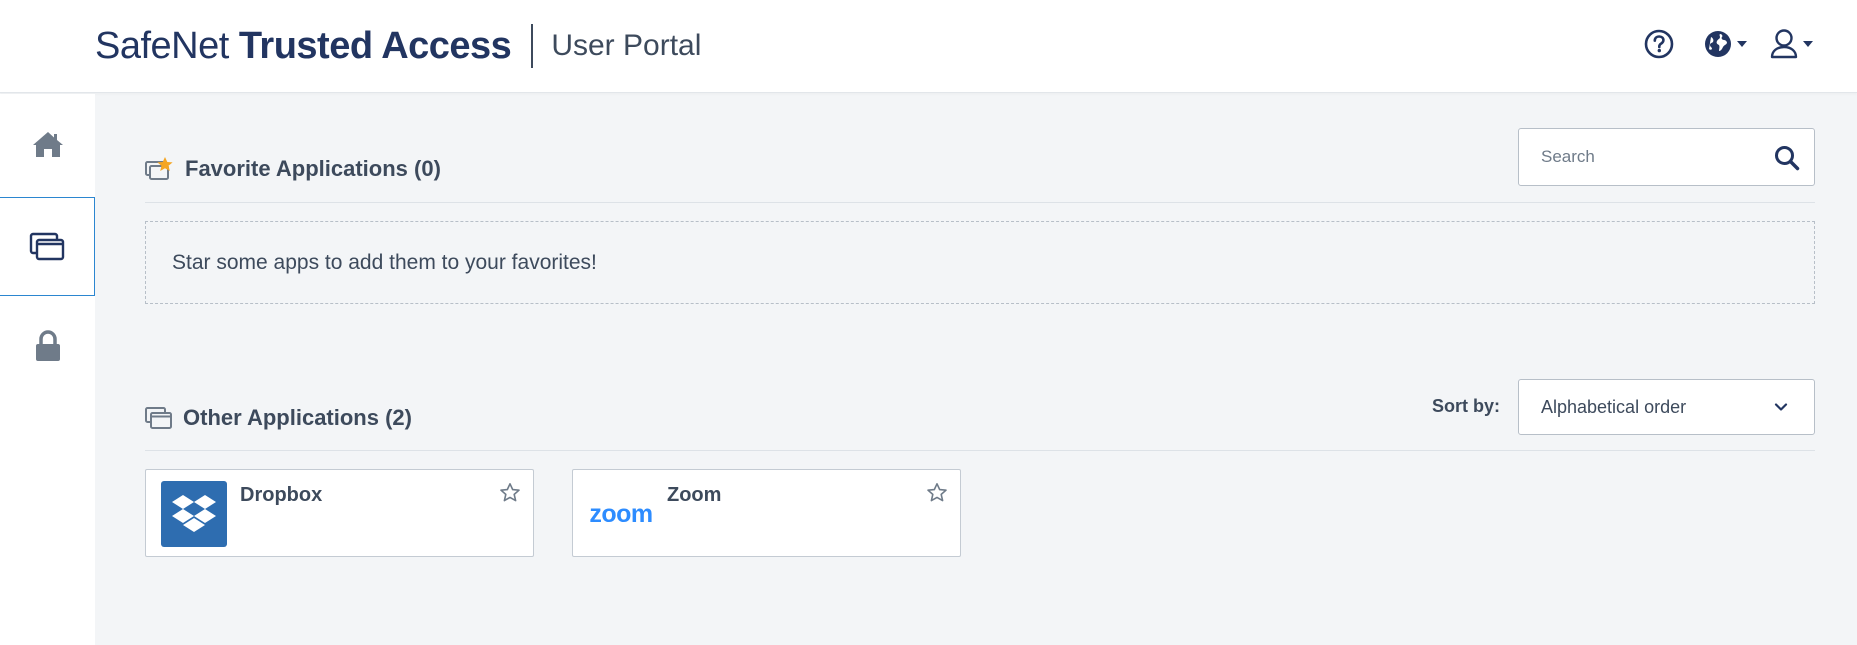 This screenshot has height=645, width=1857. Describe the element at coordinates (281, 495) in the screenshot. I see `app-name: Dropbox` at that location.